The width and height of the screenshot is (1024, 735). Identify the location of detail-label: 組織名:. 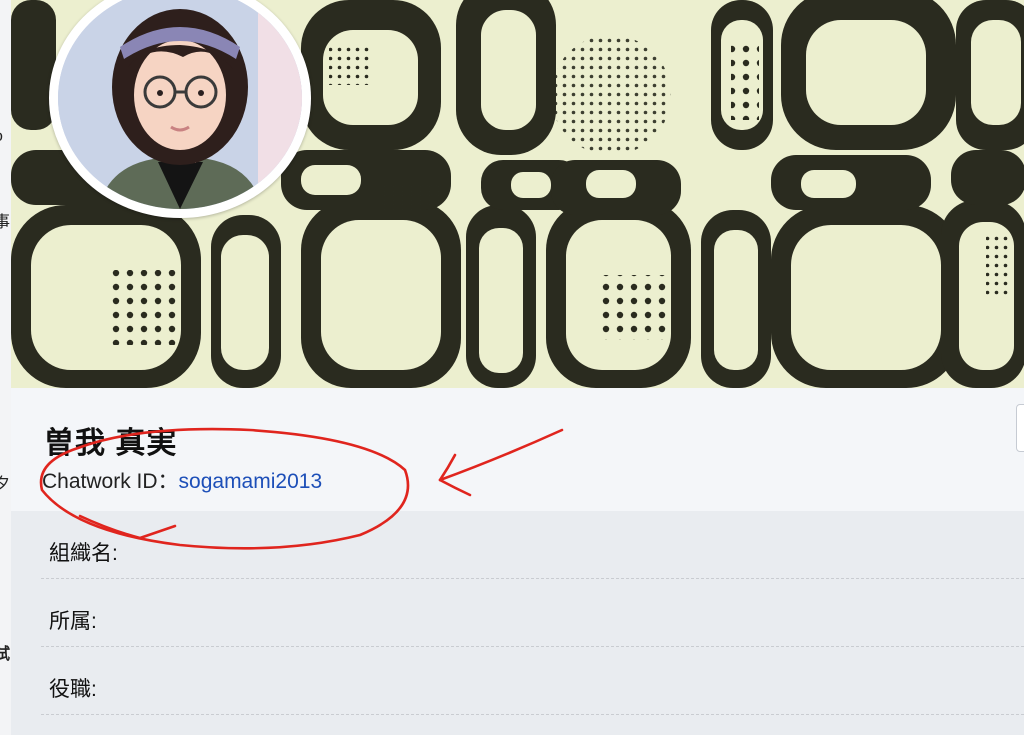
(83, 553).